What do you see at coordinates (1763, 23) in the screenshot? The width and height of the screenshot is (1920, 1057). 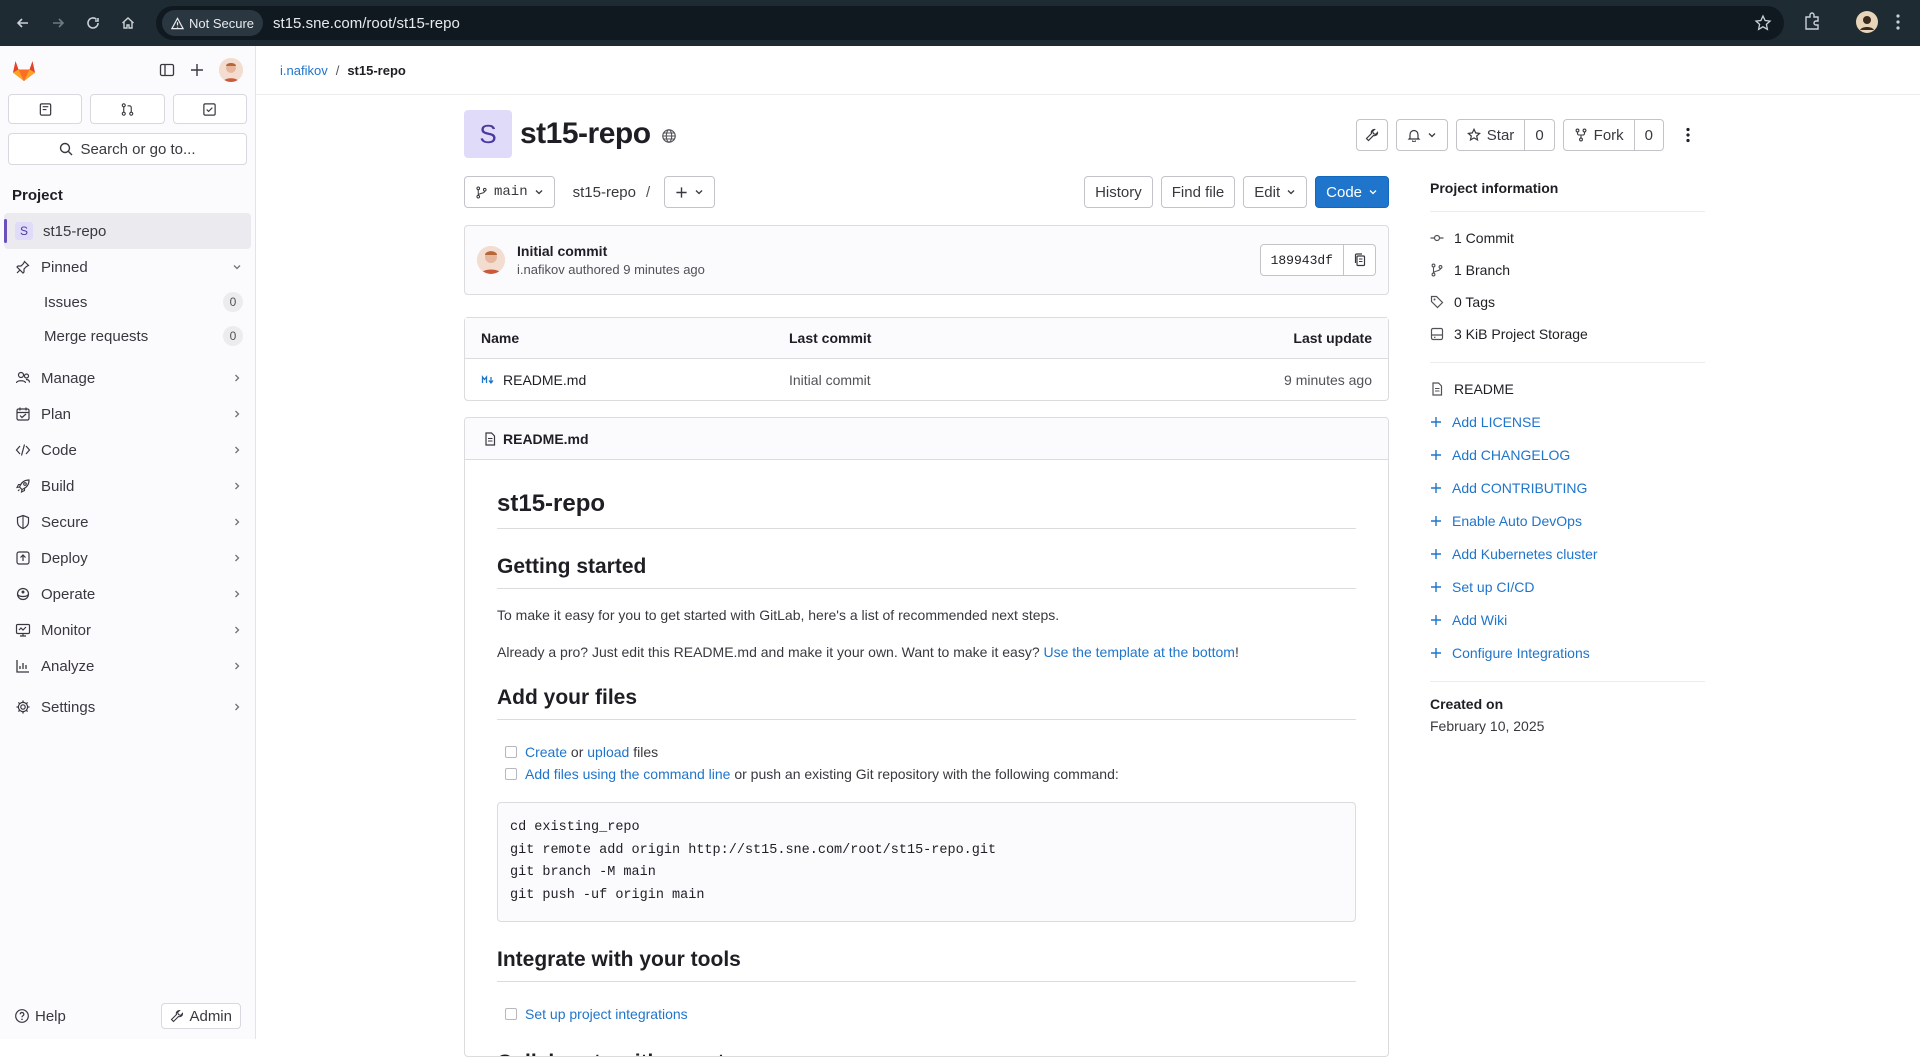 I see `bookmark-star-icon` at bounding box center [1763, 23].